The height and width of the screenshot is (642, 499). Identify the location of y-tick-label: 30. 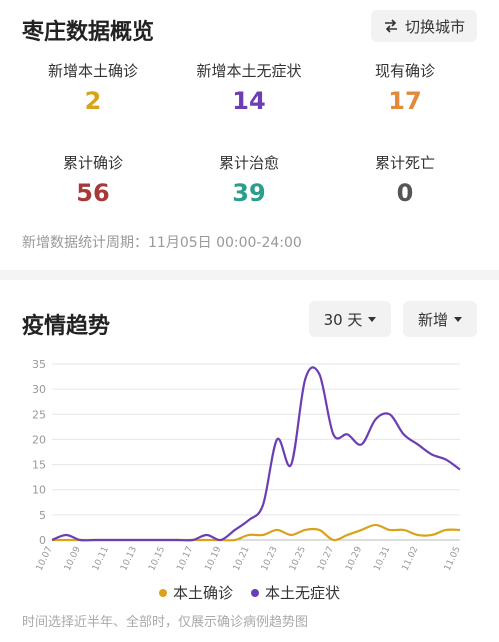
(39, 389).